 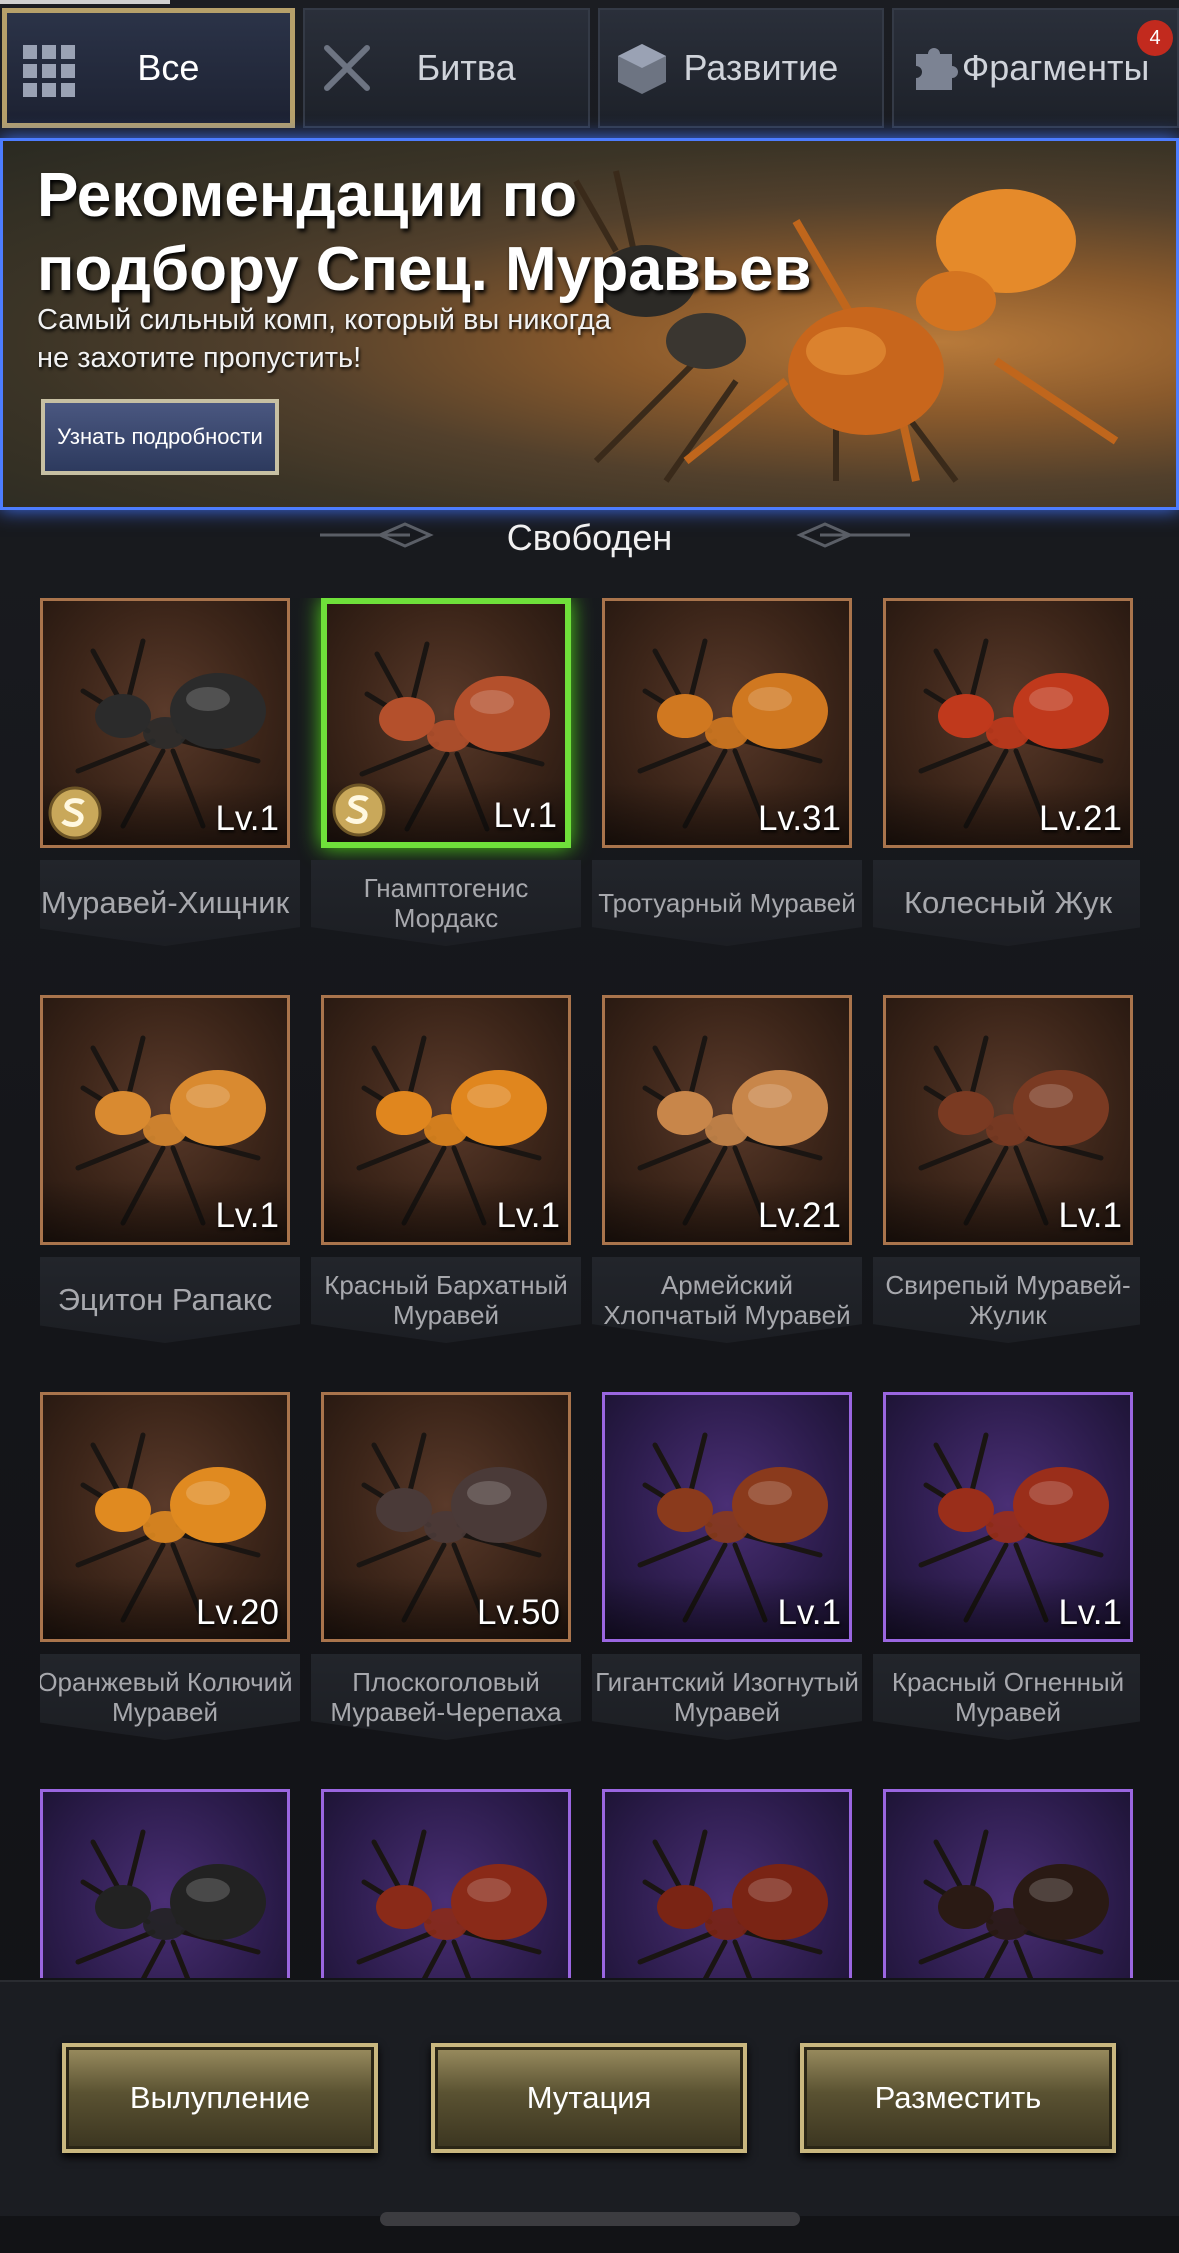 I want to click on tab-fragments: Фрагменты 4, so click(x=1035, y=68).